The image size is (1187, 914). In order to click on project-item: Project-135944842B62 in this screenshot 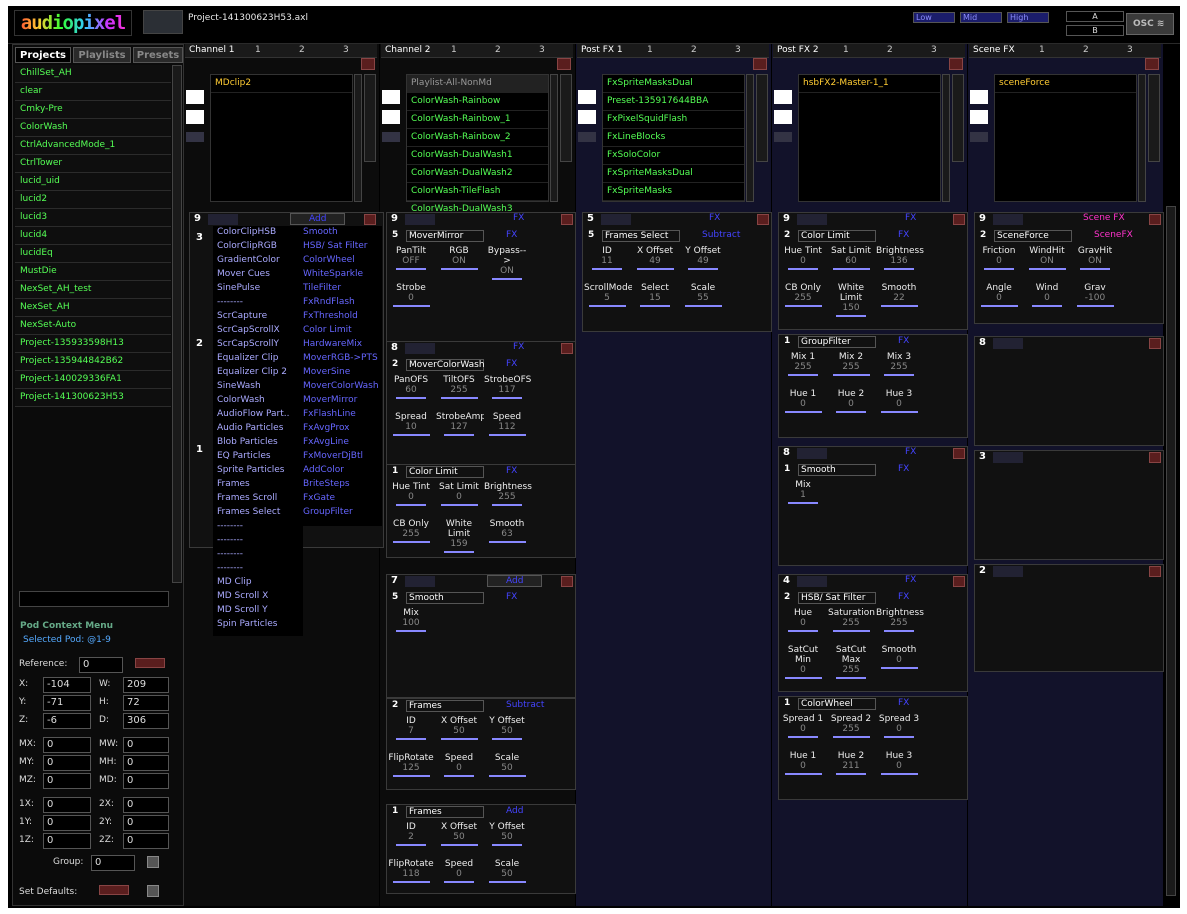, I will do `click(93, 362)`.